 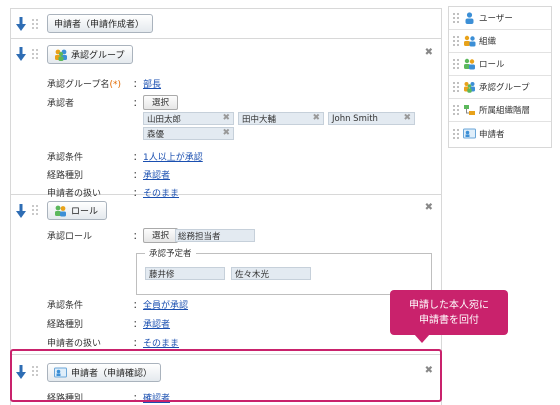 What do you see at coordinates (422, 338) in the screenshot?
I see `callout-tail` at bounding box center [422, 338].